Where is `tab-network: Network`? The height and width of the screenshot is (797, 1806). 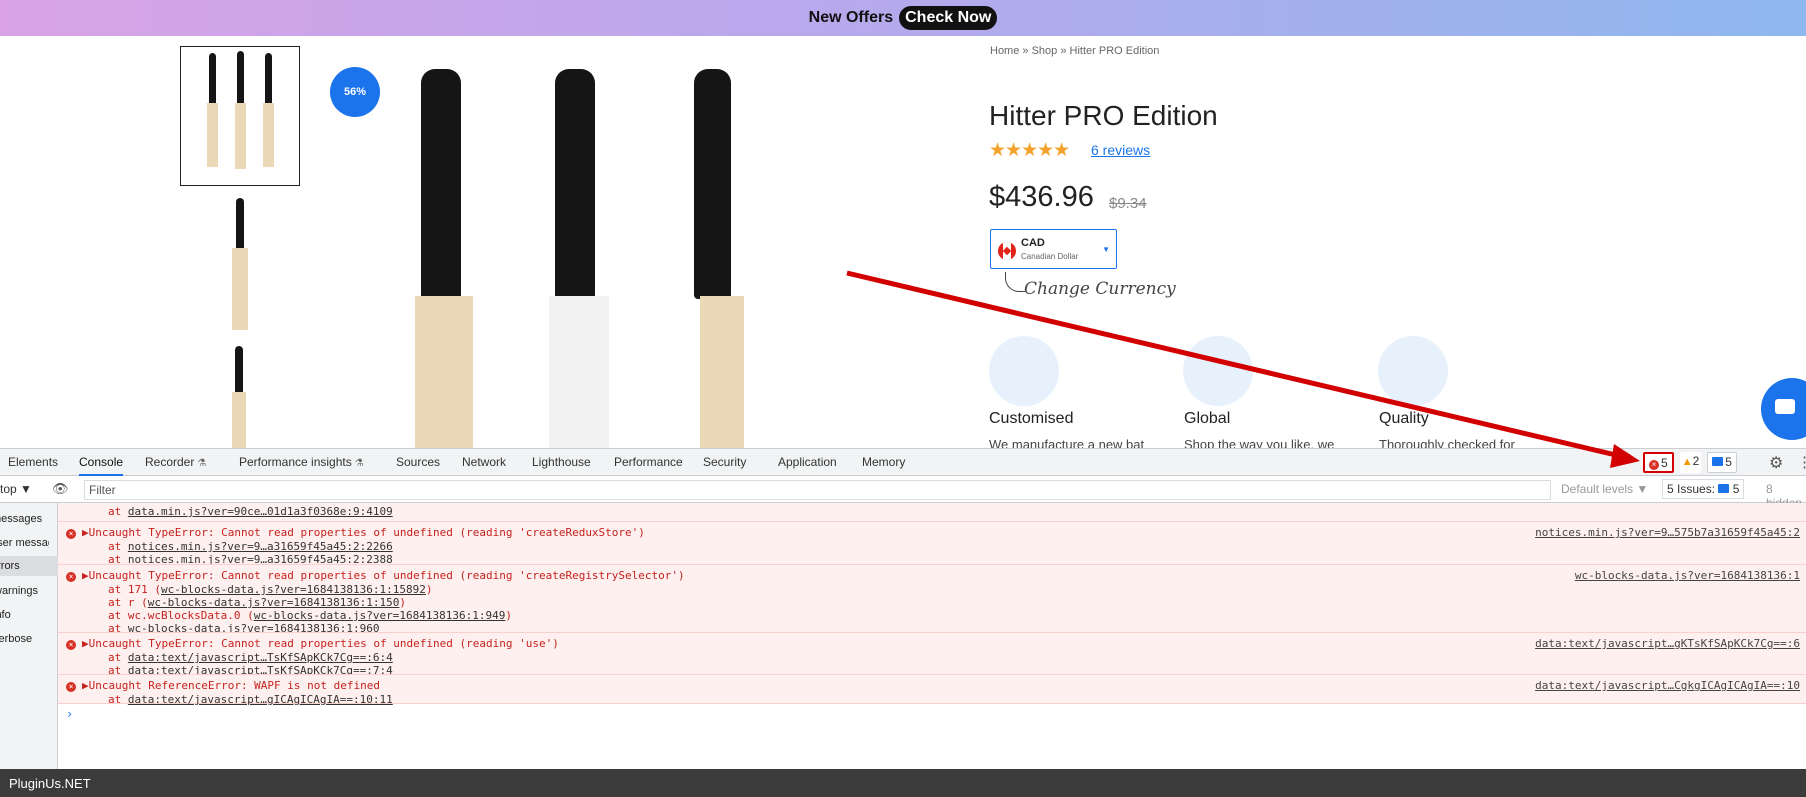 tab-network: Network is located at coordinates (484, 462).